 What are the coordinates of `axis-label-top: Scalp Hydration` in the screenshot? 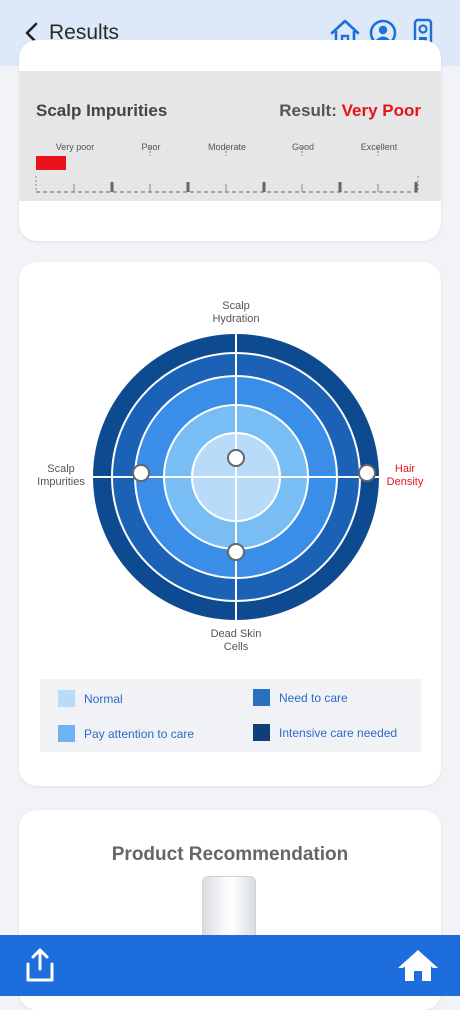 It's located at (236, 312).